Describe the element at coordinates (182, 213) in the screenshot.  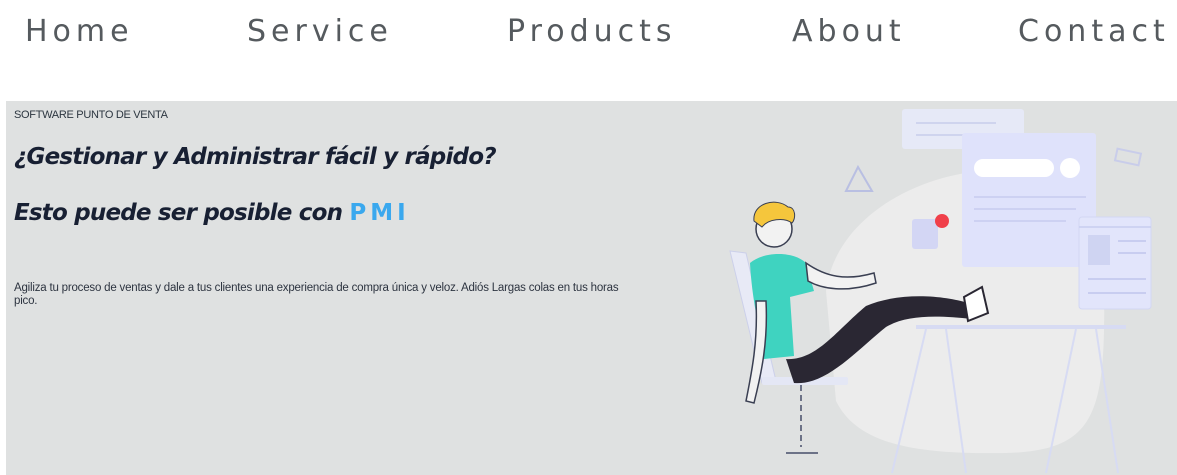
I see `hero-subheadline-text: Esto puede ser posible con` at that location.